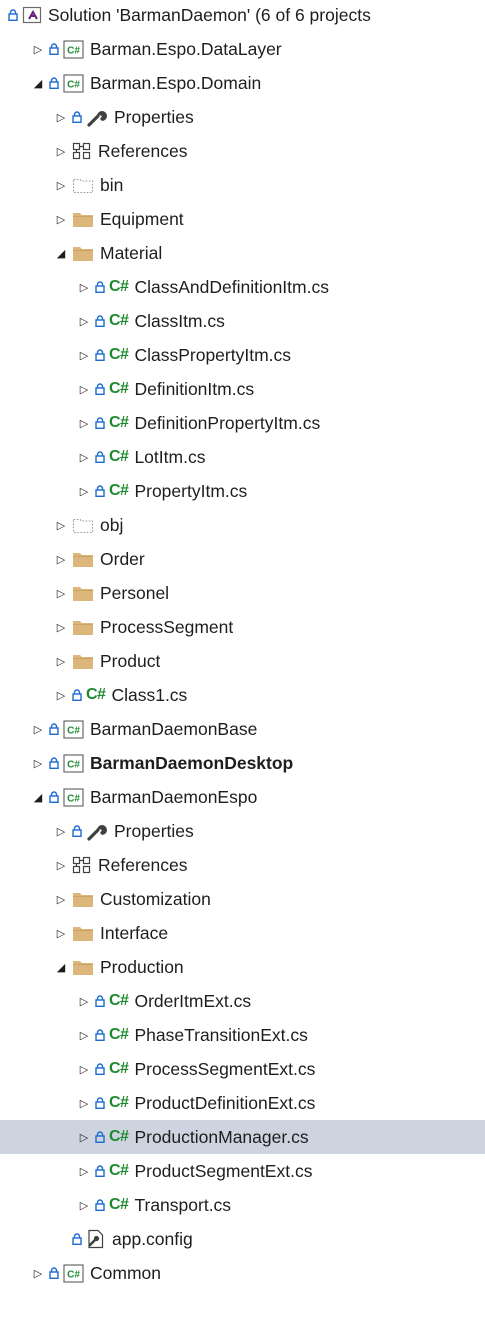 The height and width of the screenshot is (1329, 485). I want to click on tree-item: ▷ C# PhaseTransitionExt.cs, so click(242, 1035).